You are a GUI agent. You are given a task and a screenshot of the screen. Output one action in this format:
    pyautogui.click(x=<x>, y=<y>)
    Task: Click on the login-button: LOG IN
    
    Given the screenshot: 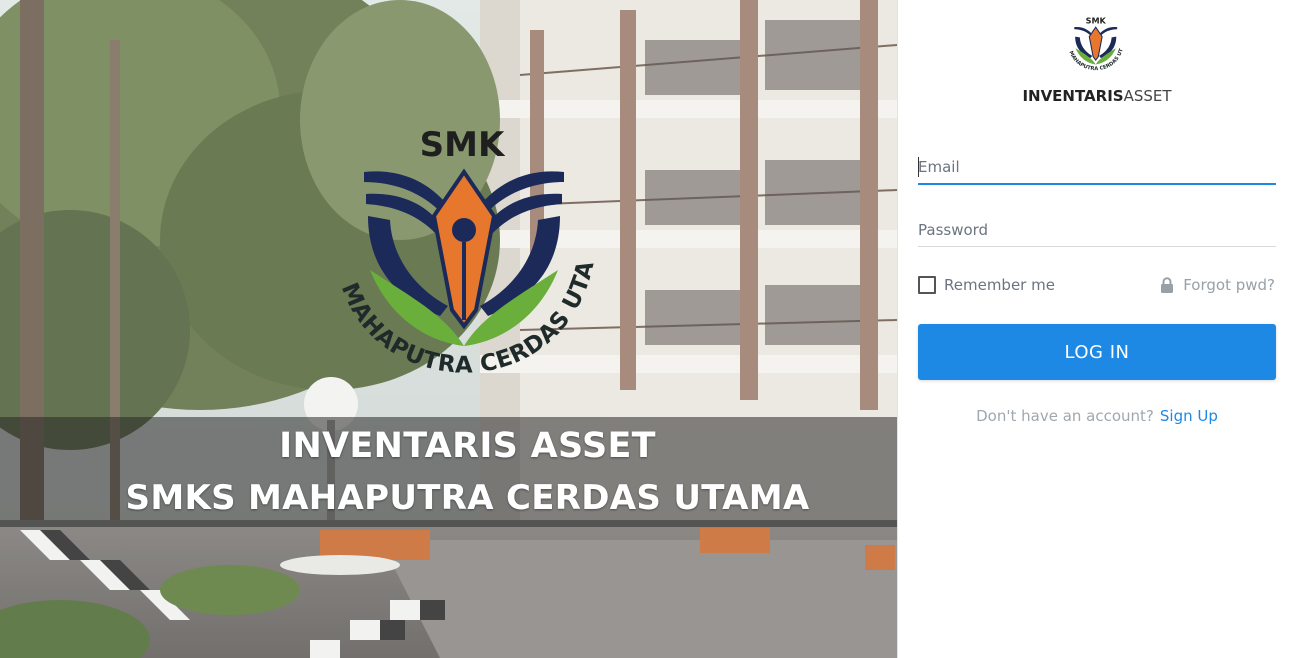 What is the action you would take?
    pyautogui.click(x=1097, y=352)
    